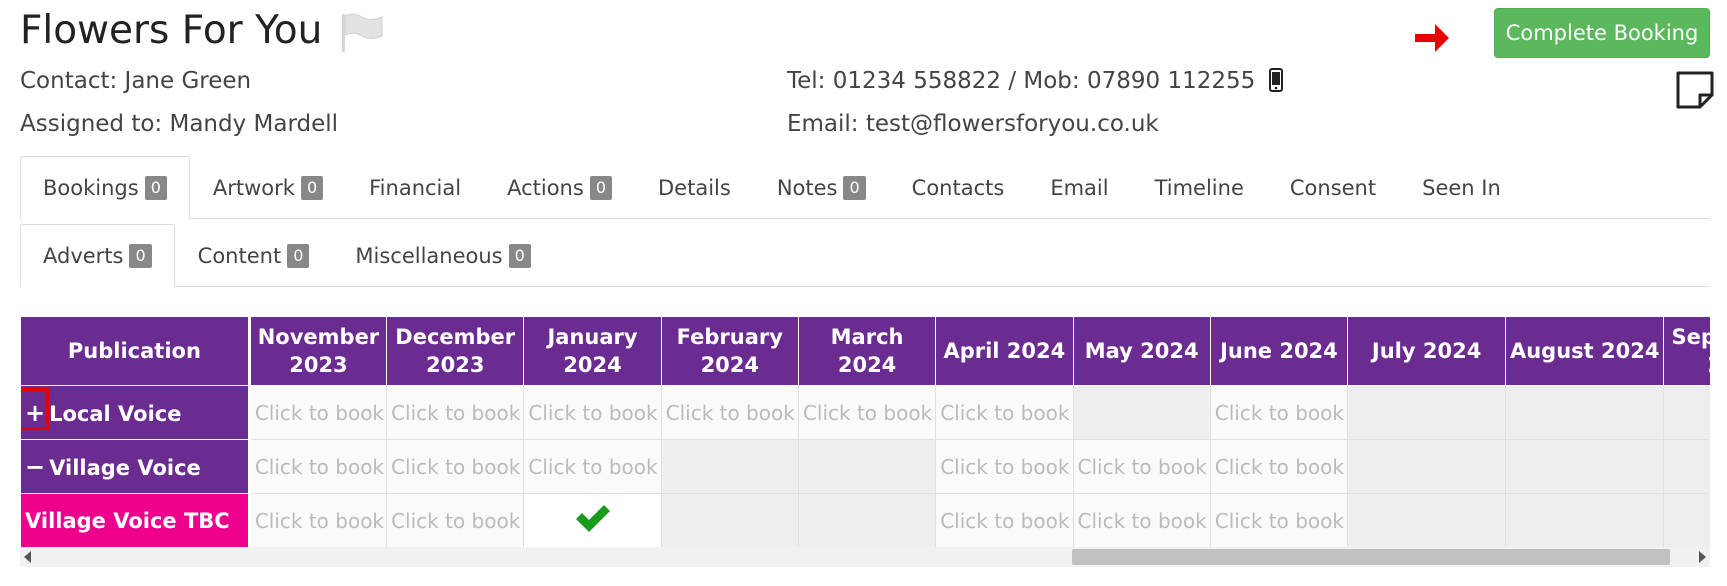 This screenshot has width=1727, height=586. What do you see at coordinates (455, 351) in the screenshot?
I see `column-header-month: December 2023` at bounding box center [455, 351].